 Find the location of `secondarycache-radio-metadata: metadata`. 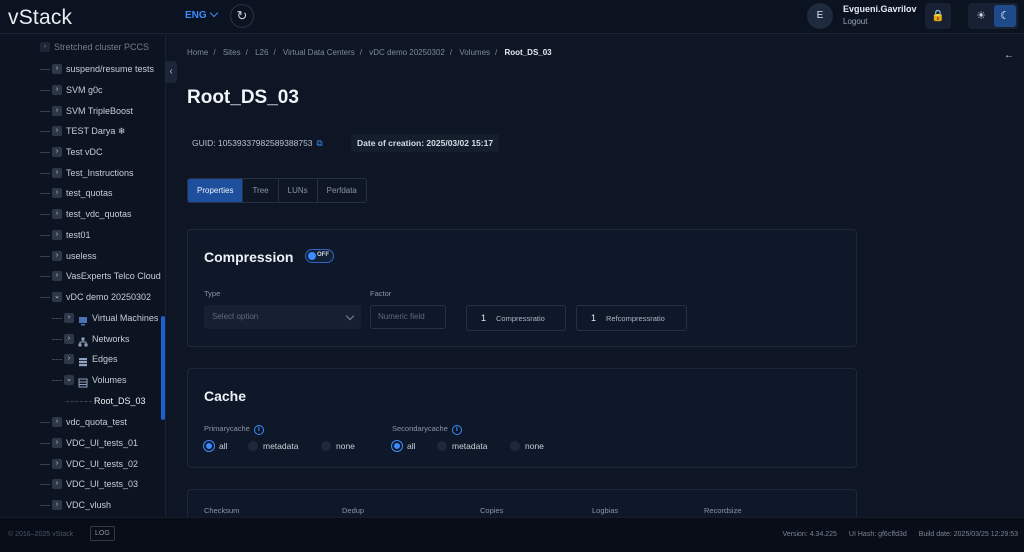

secondarycache-radio-metadata: metadata is located at coordinates (462, 446).